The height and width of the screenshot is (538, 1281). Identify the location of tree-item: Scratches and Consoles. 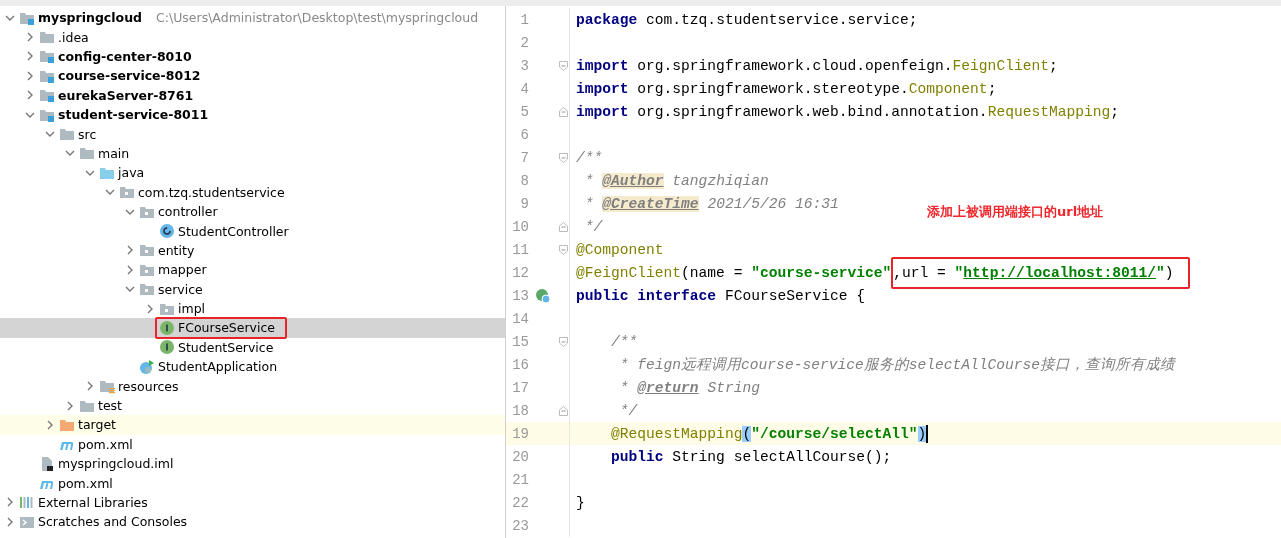
(252, 522).